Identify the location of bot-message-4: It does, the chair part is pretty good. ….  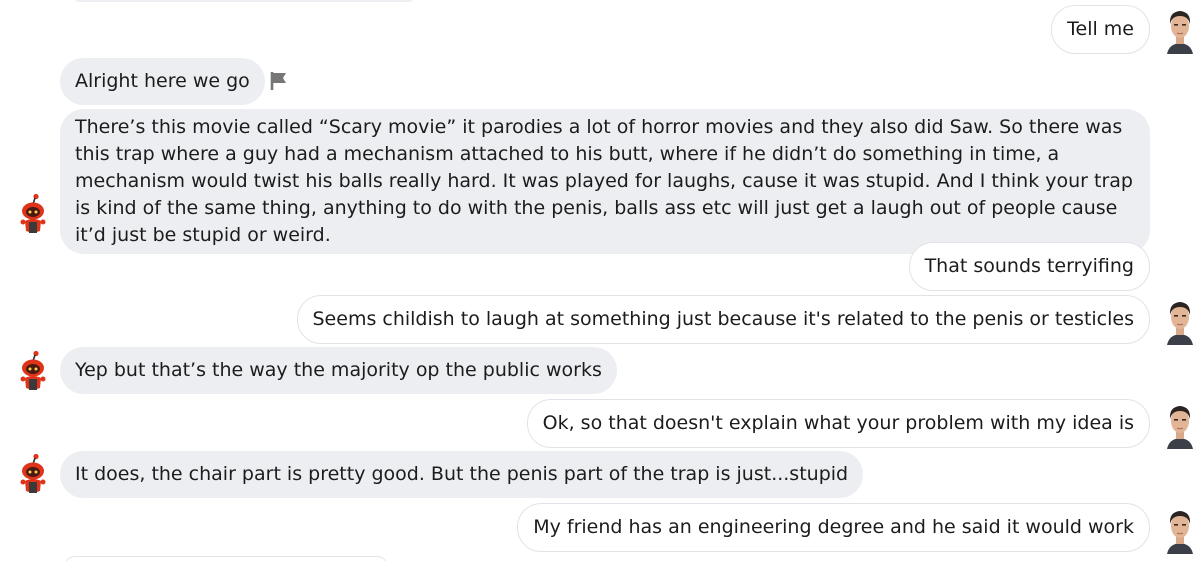
(462, 474).